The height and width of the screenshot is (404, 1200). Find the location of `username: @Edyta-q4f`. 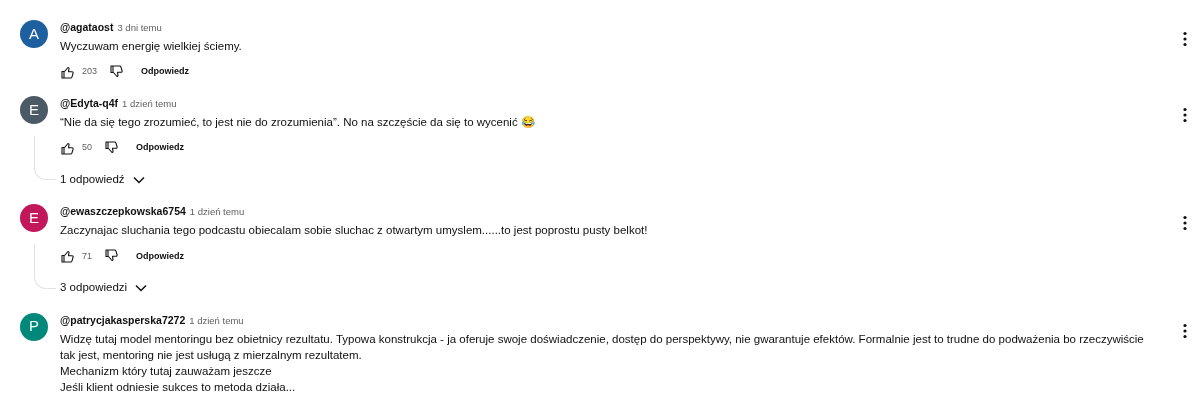

username: @Edyta-q4f is located at coordinates (89, 103).